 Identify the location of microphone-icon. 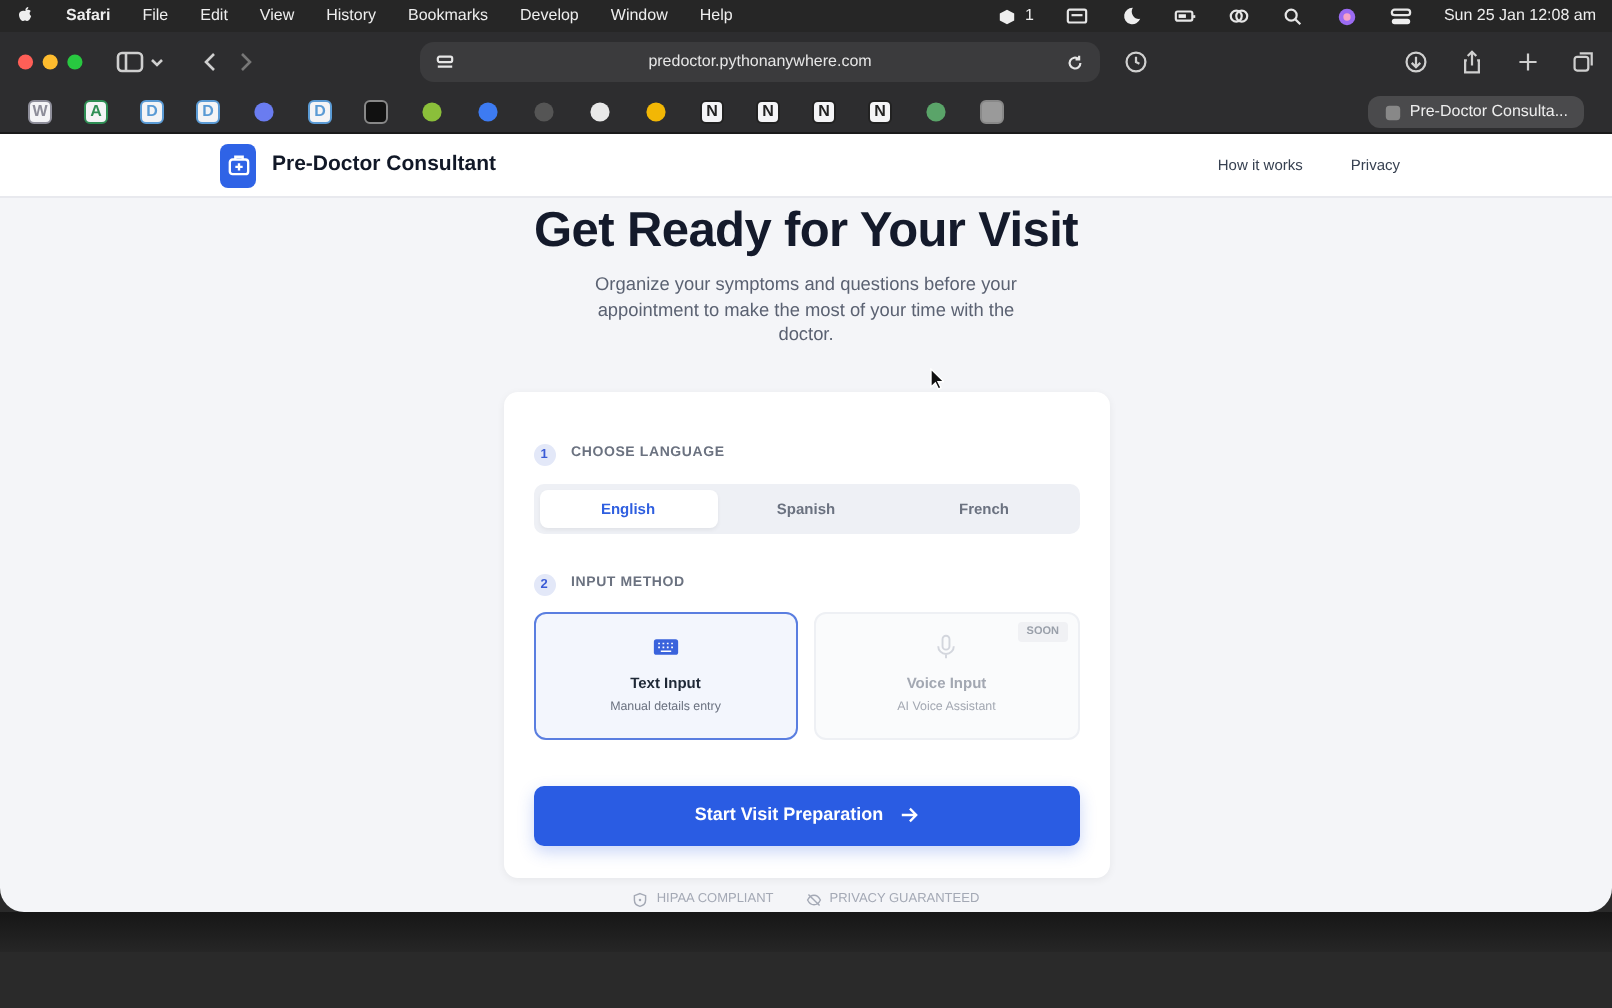
(946, 647).